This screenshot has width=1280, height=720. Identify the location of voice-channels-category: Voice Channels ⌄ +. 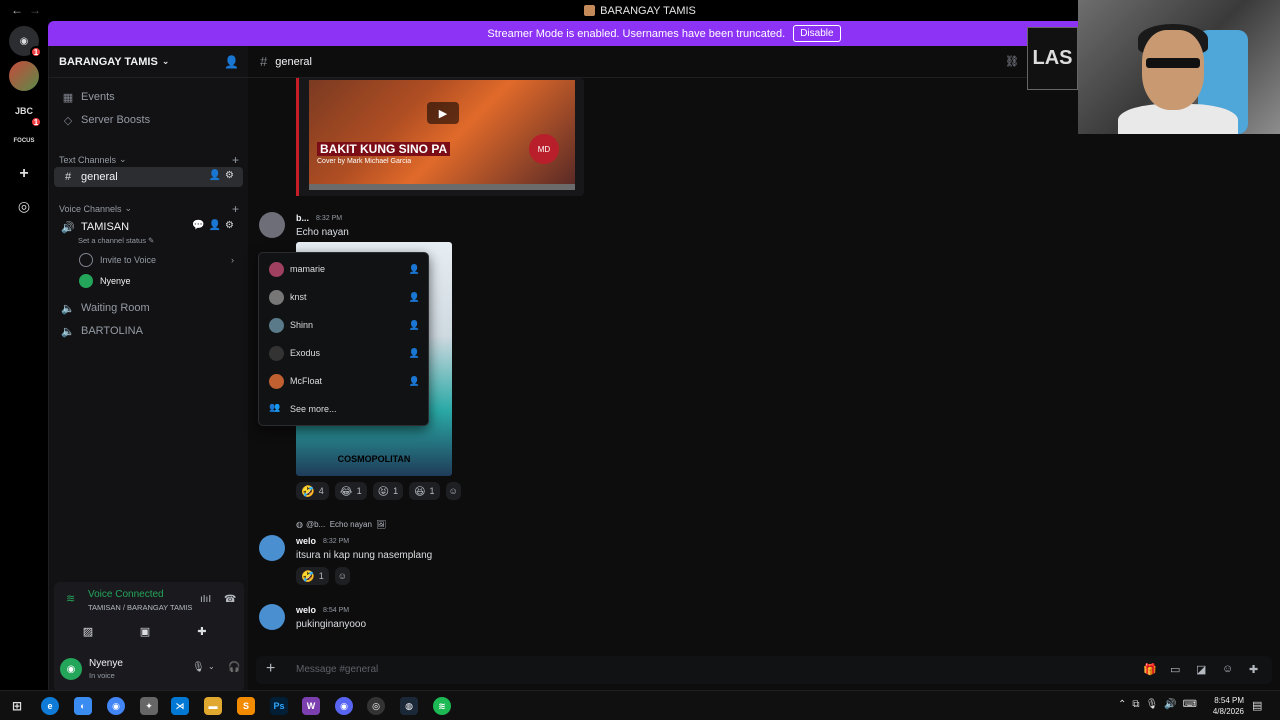
(149, 209).